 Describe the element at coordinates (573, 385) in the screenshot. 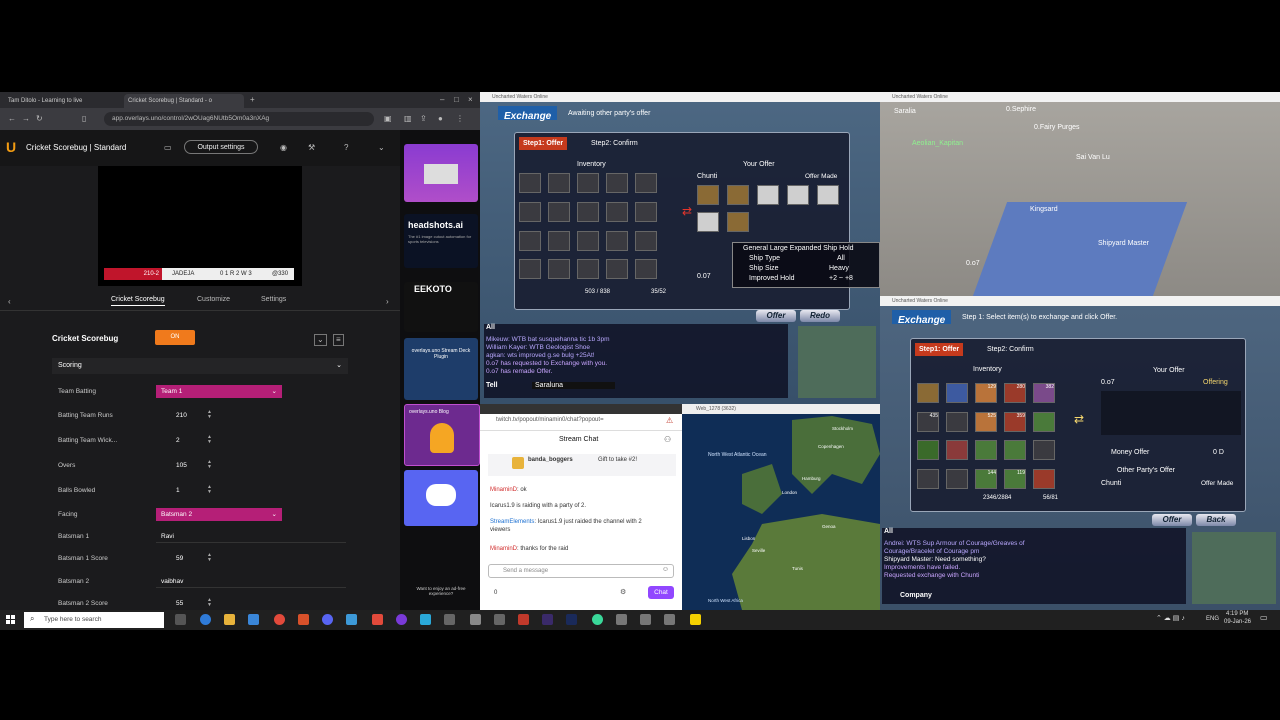

I see `tell-target-input: Saraluna` at that location.